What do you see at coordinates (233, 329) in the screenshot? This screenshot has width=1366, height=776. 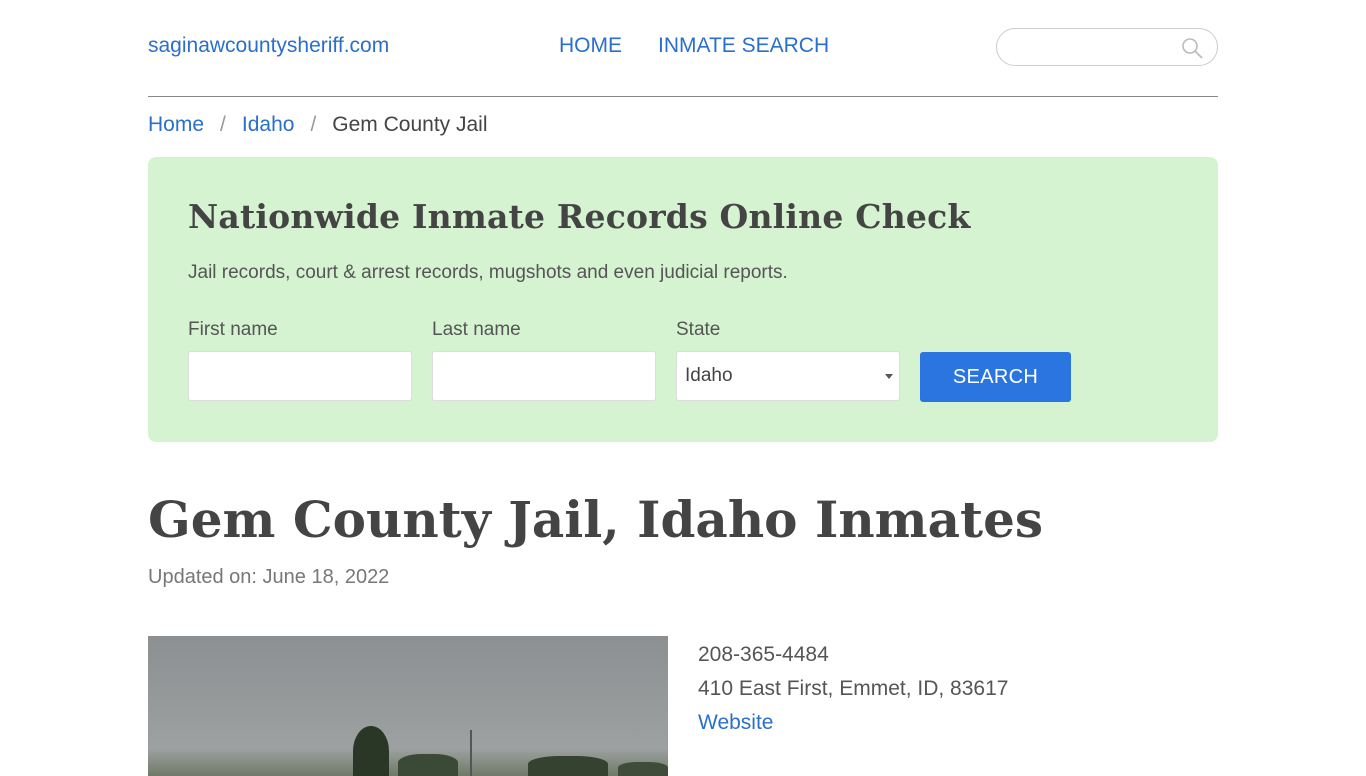 I see `first-name-label: First name` at bounding box center [233, 329].